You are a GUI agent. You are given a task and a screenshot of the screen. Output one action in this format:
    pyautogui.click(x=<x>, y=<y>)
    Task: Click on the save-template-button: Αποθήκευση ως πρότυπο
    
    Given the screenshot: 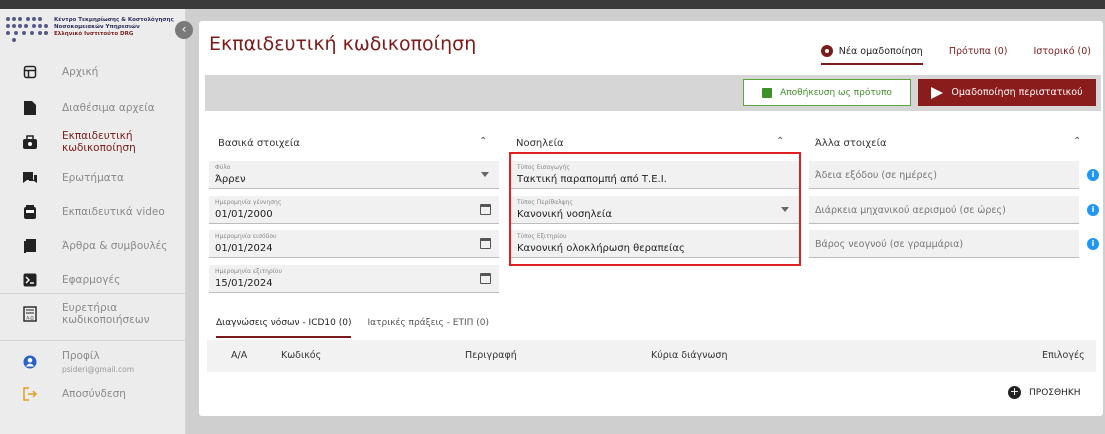 What is the action you would take?
    pyautogui.click(x=827, y=92)
    